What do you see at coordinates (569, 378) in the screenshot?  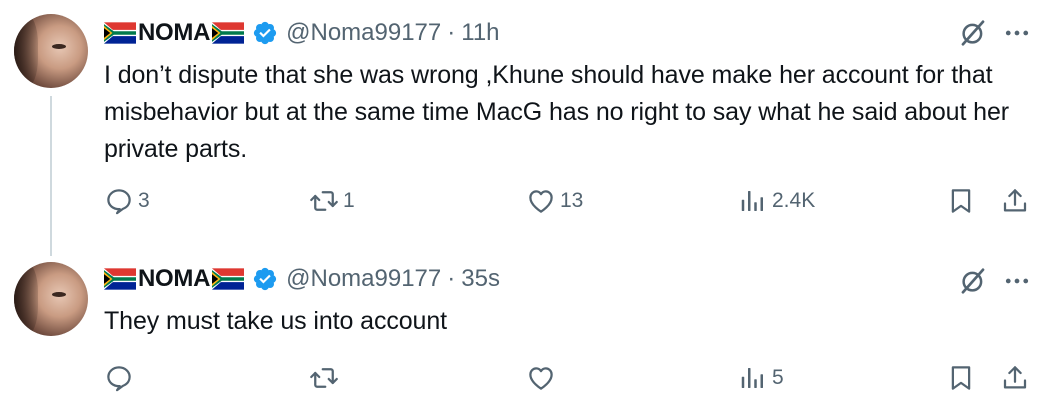 I see `tweet-actions: 5` at bounding box center [569, 378].